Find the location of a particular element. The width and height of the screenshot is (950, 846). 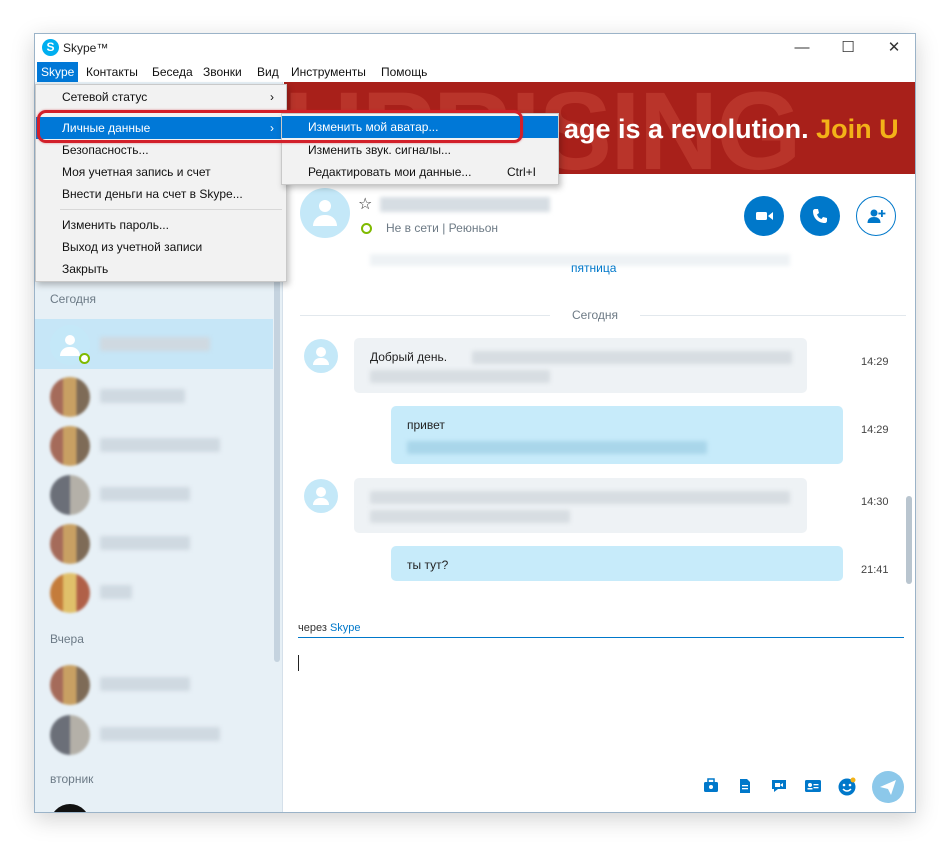

send-icon is located at coordinates (888, 787).